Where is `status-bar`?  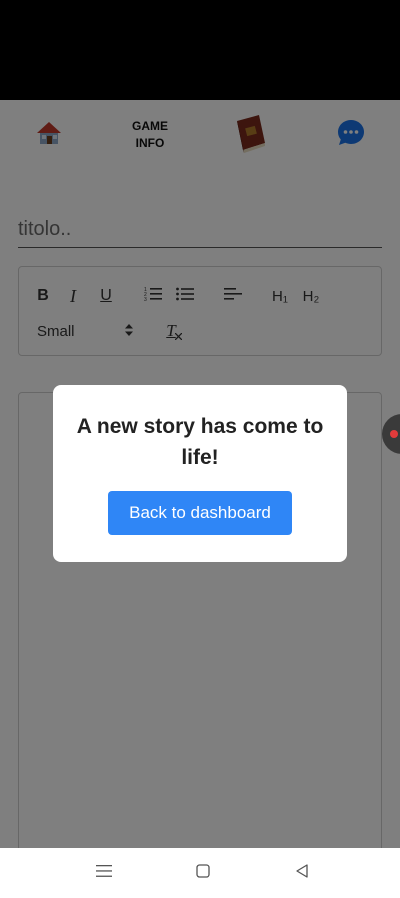
status-bar is located at coordinates (200, 50).